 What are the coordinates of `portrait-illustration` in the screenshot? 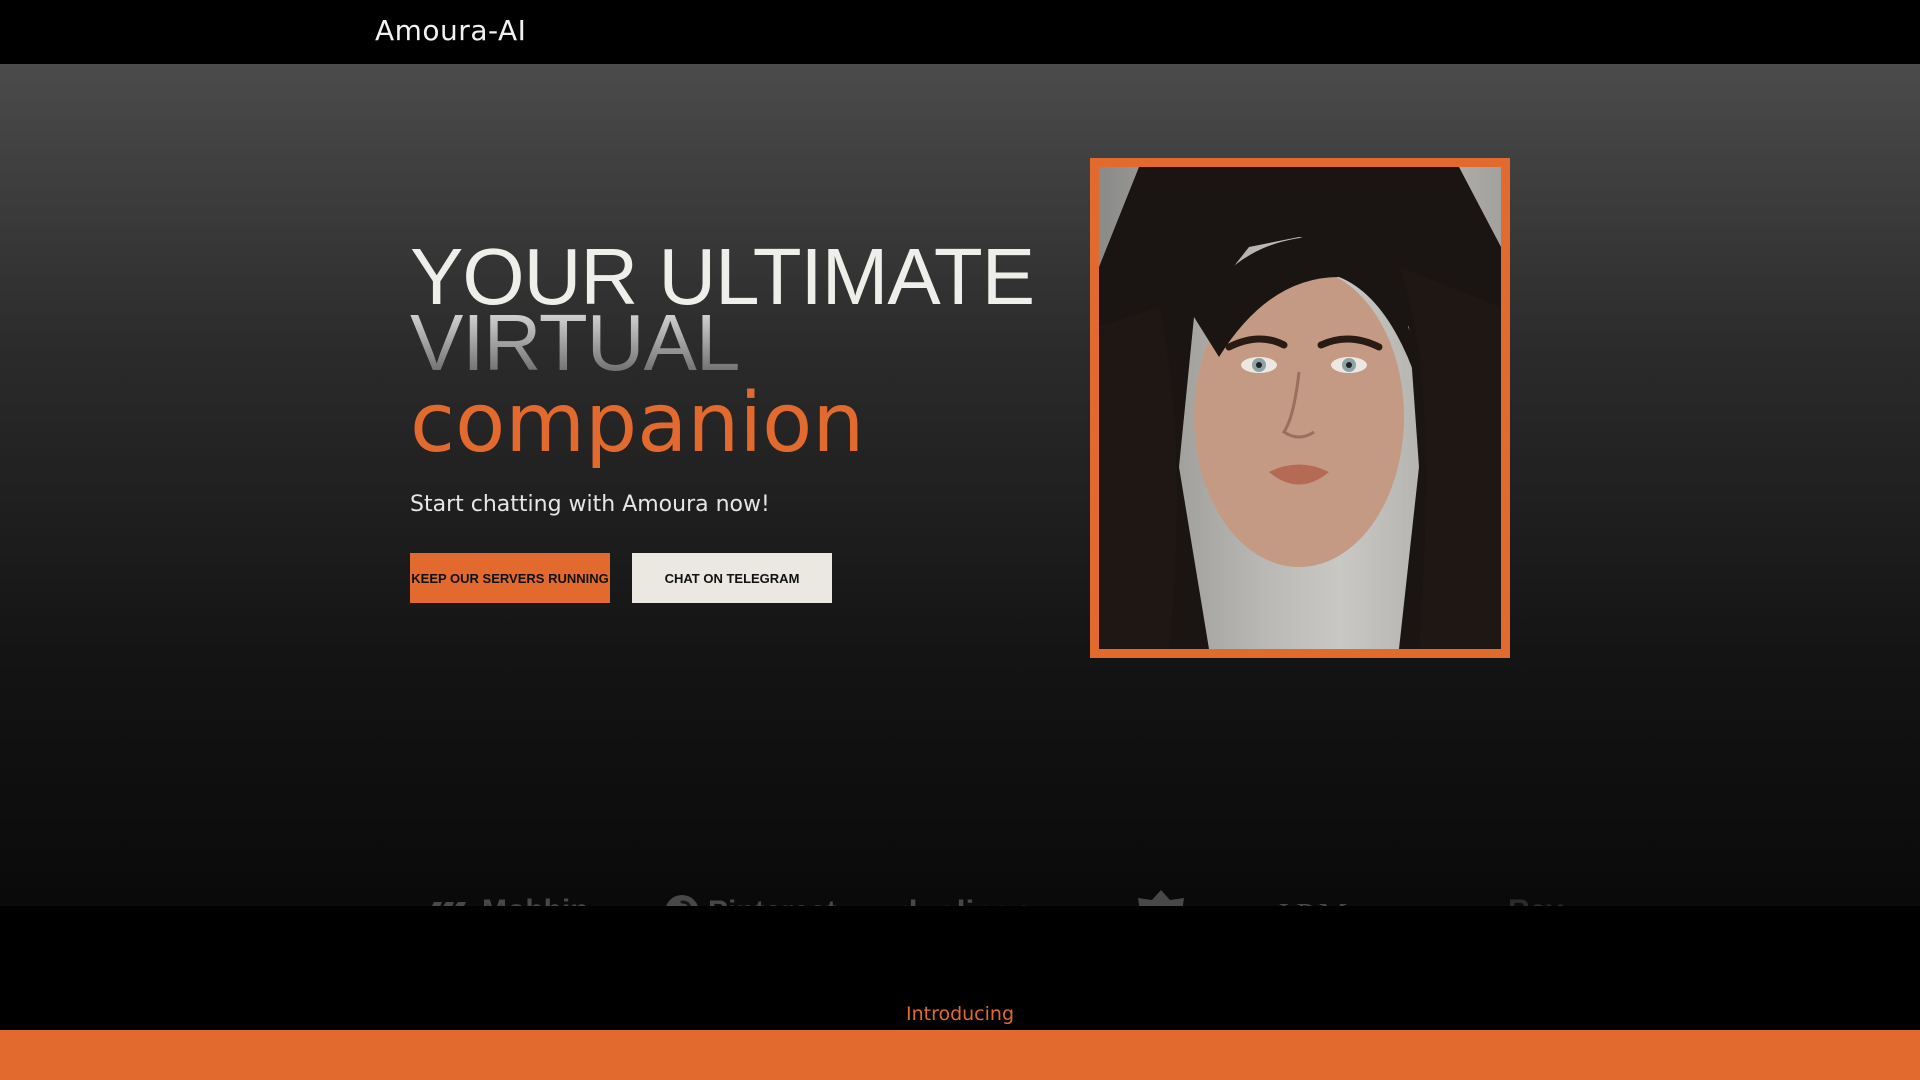 It's located at (1300, 408).